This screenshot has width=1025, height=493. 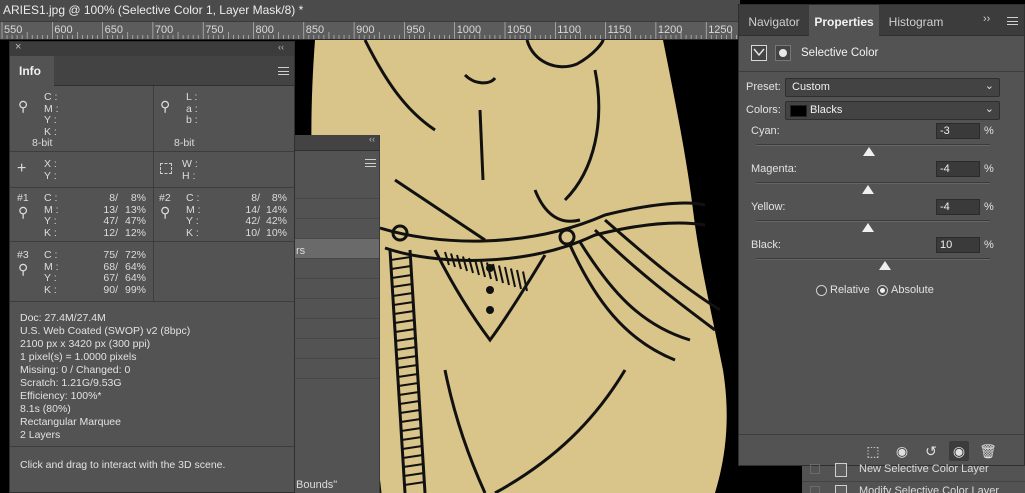 I want to click on slider-value-input: 10, so click(x=958, y=245).